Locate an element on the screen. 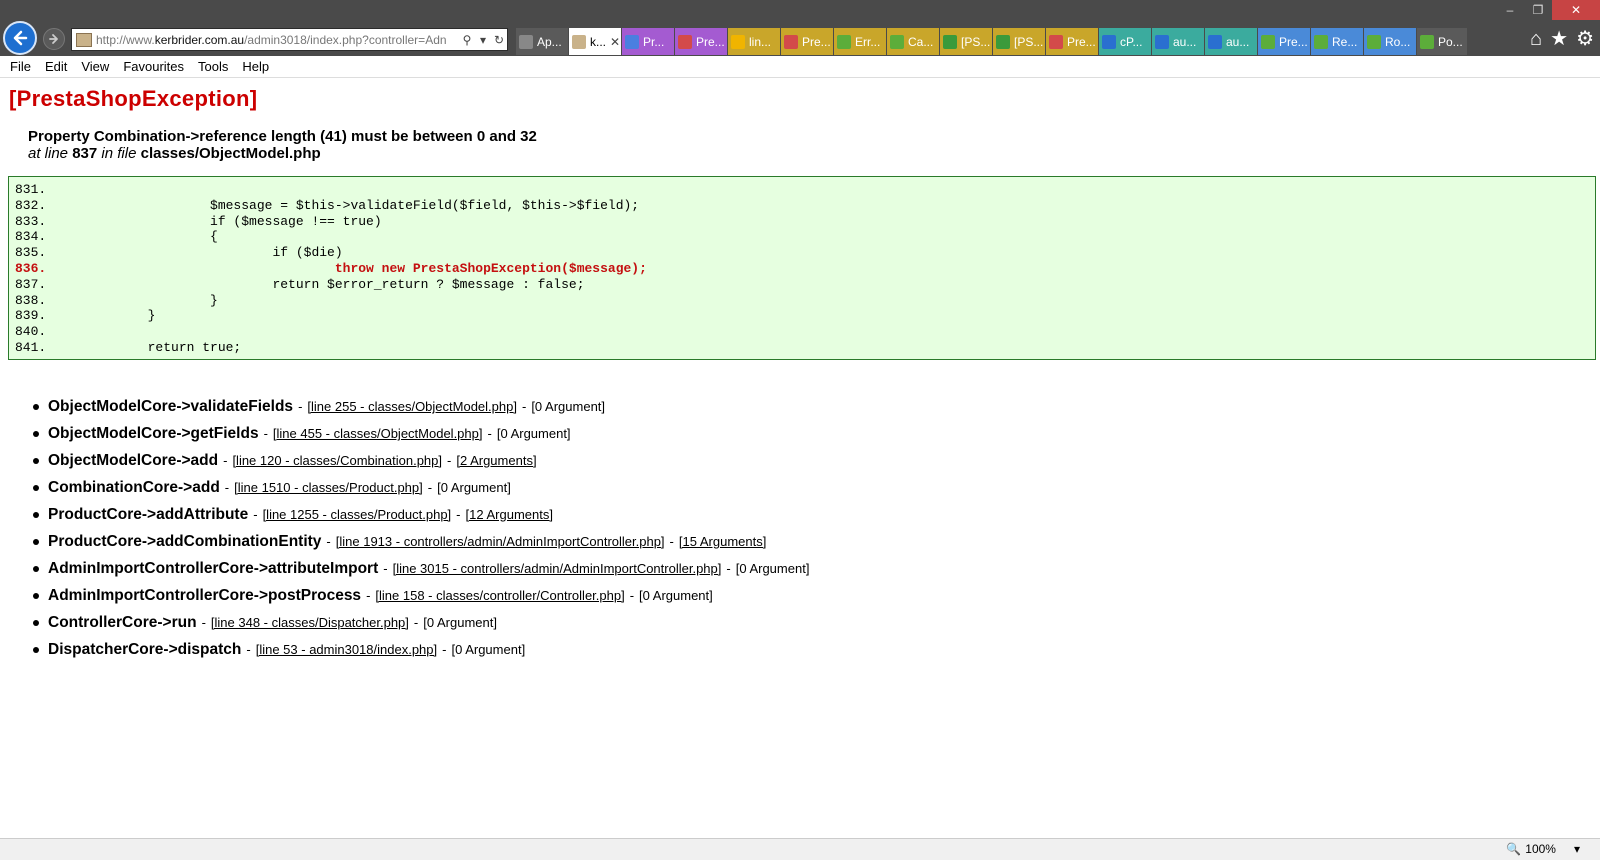 The width and height of the screenshot is (1600, 860). zoom-dropdown-icon: ▾ is located at coordinates (1577, 849).